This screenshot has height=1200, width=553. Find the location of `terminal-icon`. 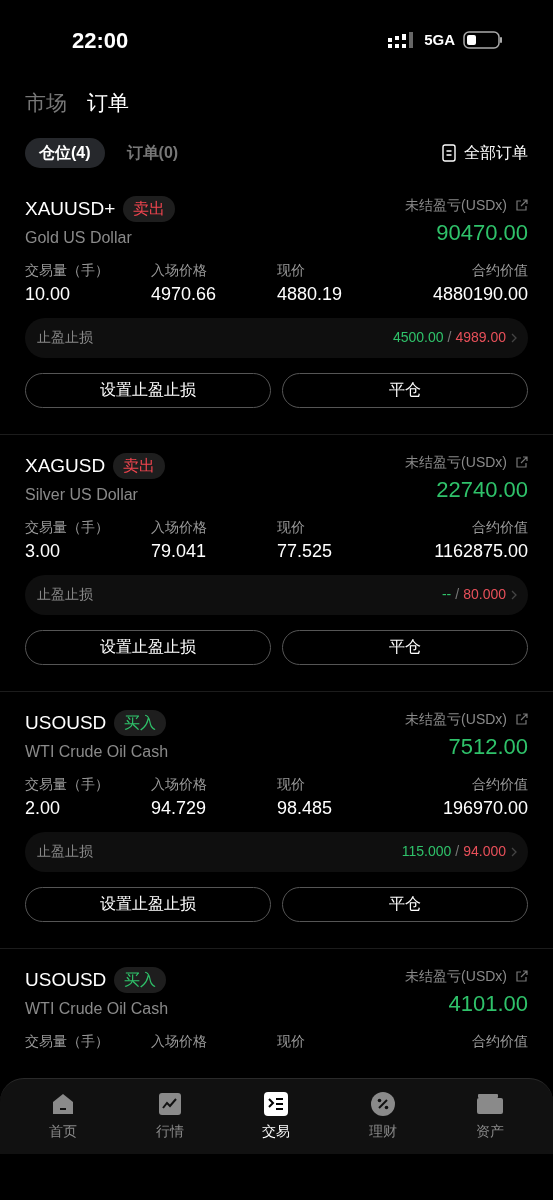

terminal-icon is located at coordinates (276, 1104).